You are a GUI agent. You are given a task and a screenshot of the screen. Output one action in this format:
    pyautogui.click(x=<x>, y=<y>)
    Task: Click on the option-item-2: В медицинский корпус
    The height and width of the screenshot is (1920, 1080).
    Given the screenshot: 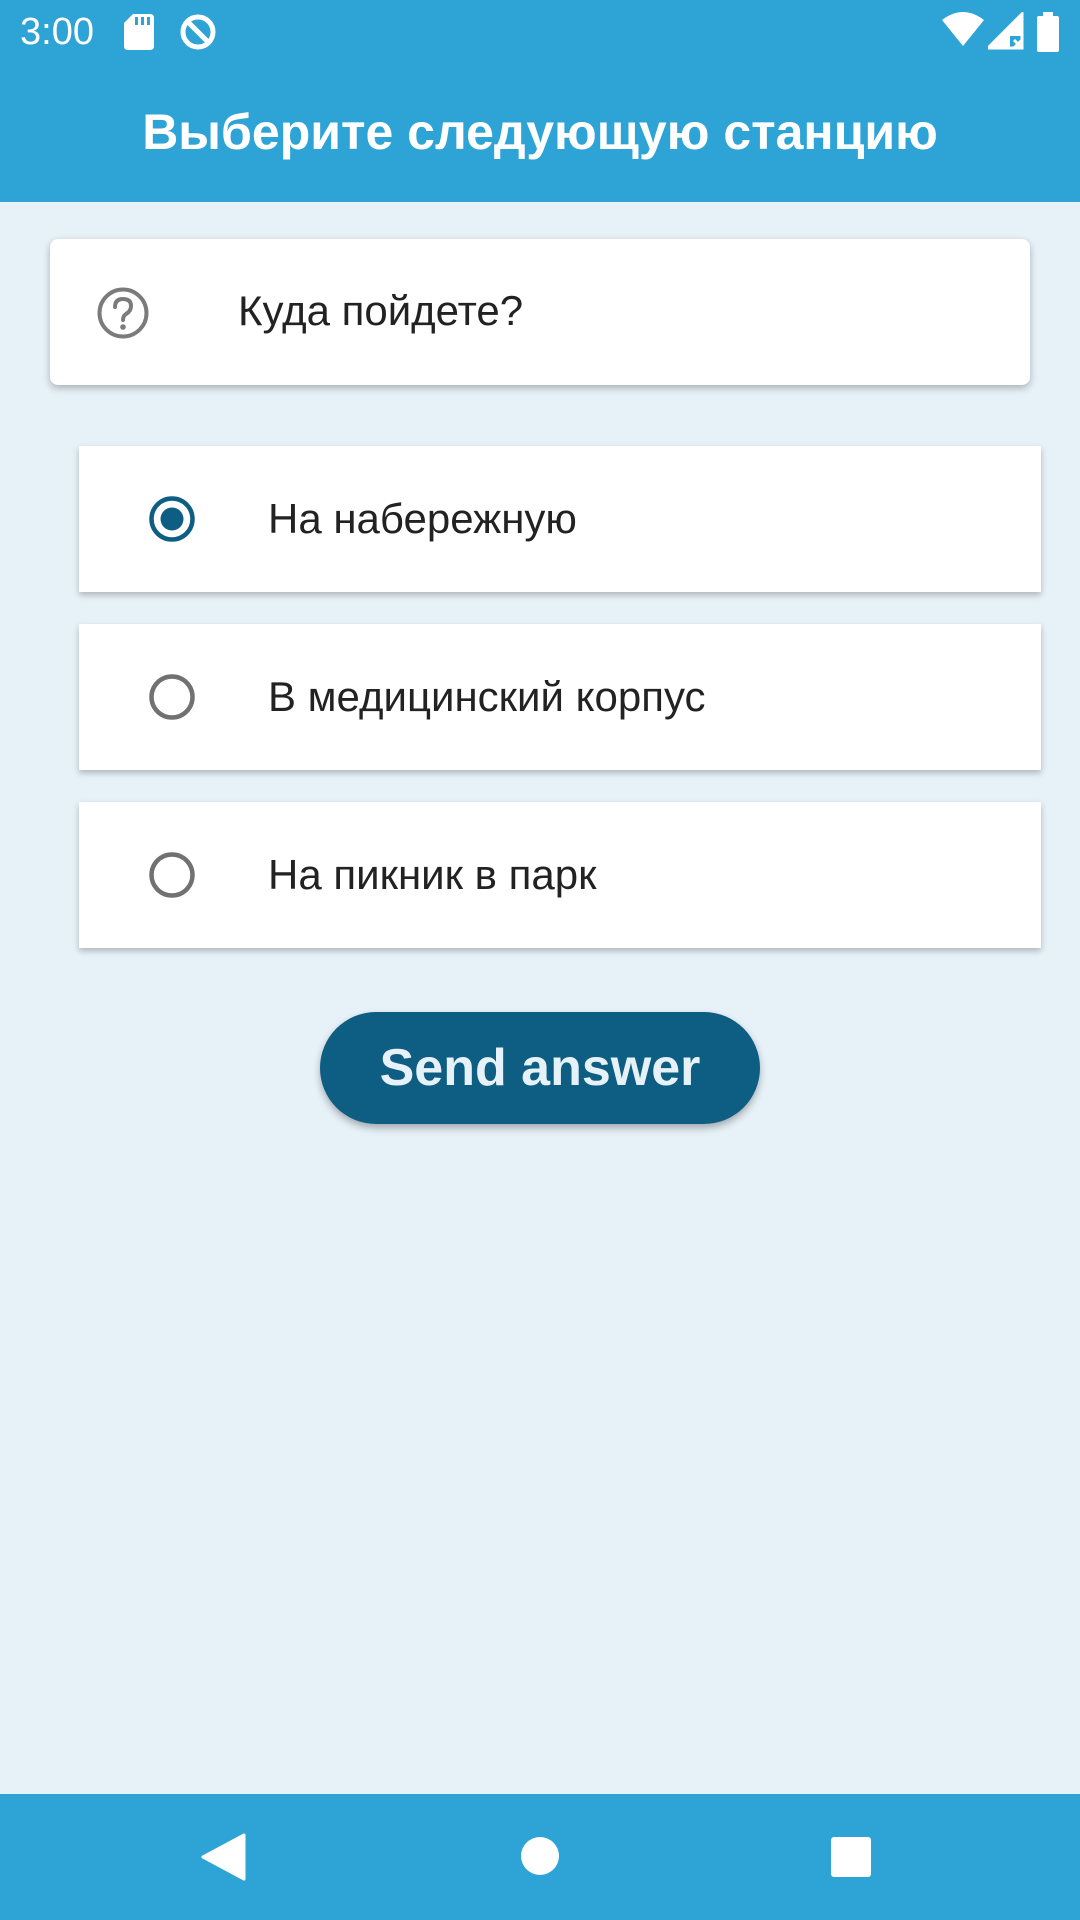 What is the action you would take?
    pyautogui.click(x=560, y=697)
    